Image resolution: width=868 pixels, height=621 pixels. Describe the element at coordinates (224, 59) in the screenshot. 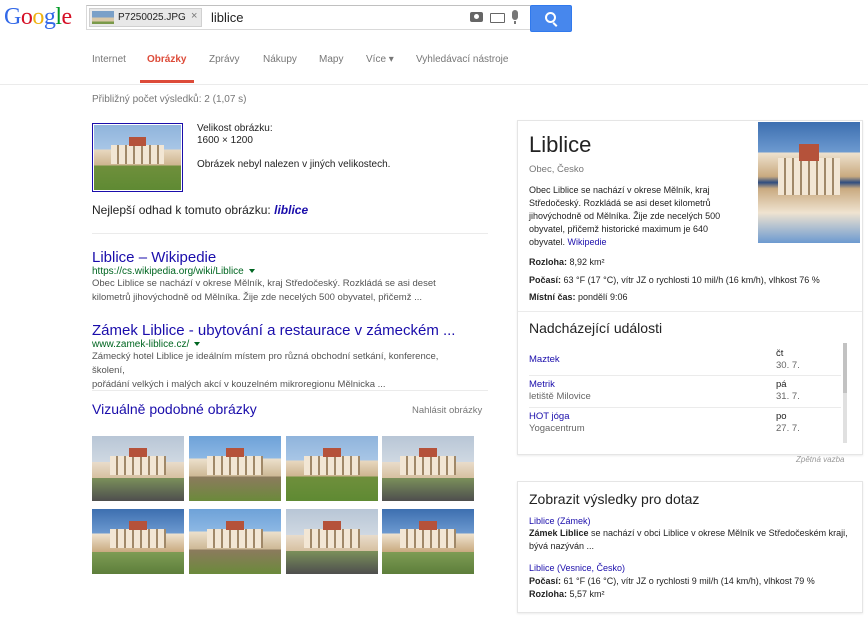

I see `tab-news: Zprávy` at that location.